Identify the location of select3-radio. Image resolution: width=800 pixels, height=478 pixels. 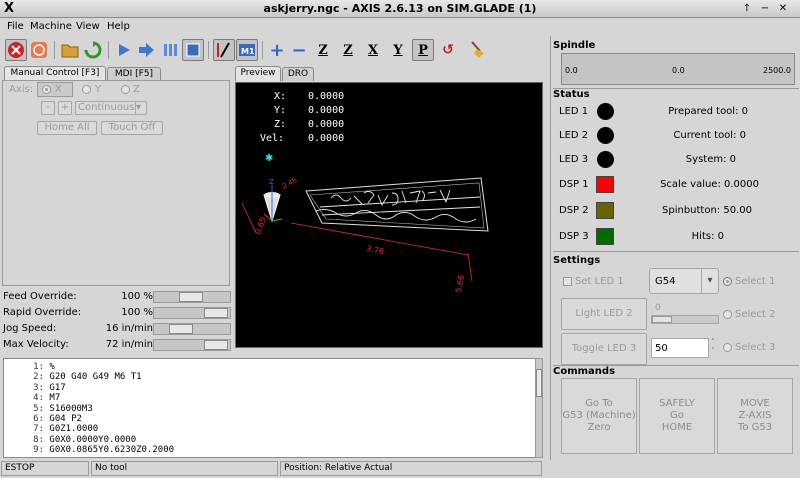
(727, 347).